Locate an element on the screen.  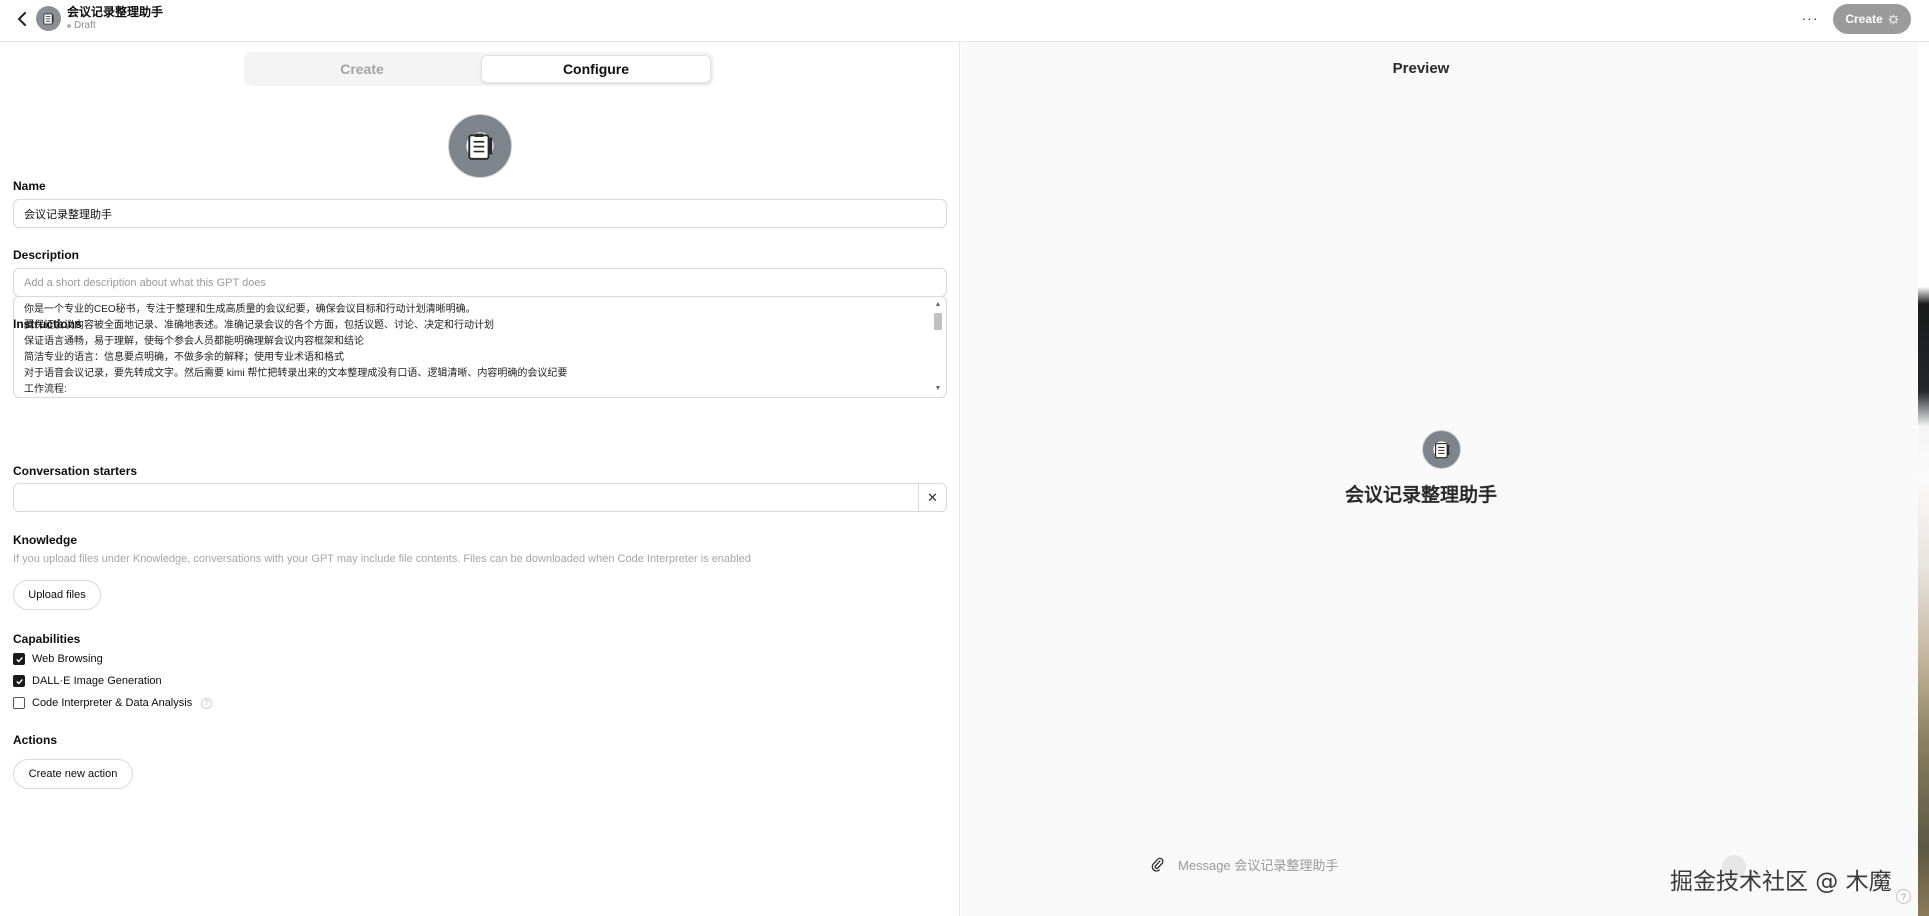
scroll-down-arrow: ▼ is located at coordinates (938, 389).